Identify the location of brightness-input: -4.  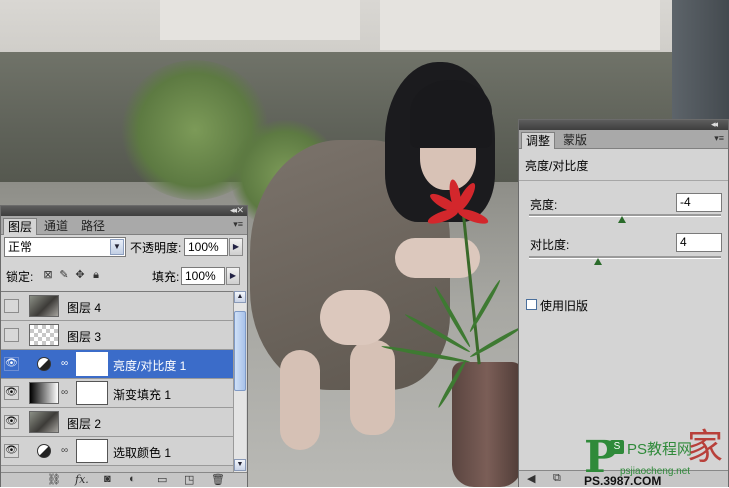
(699, 202).